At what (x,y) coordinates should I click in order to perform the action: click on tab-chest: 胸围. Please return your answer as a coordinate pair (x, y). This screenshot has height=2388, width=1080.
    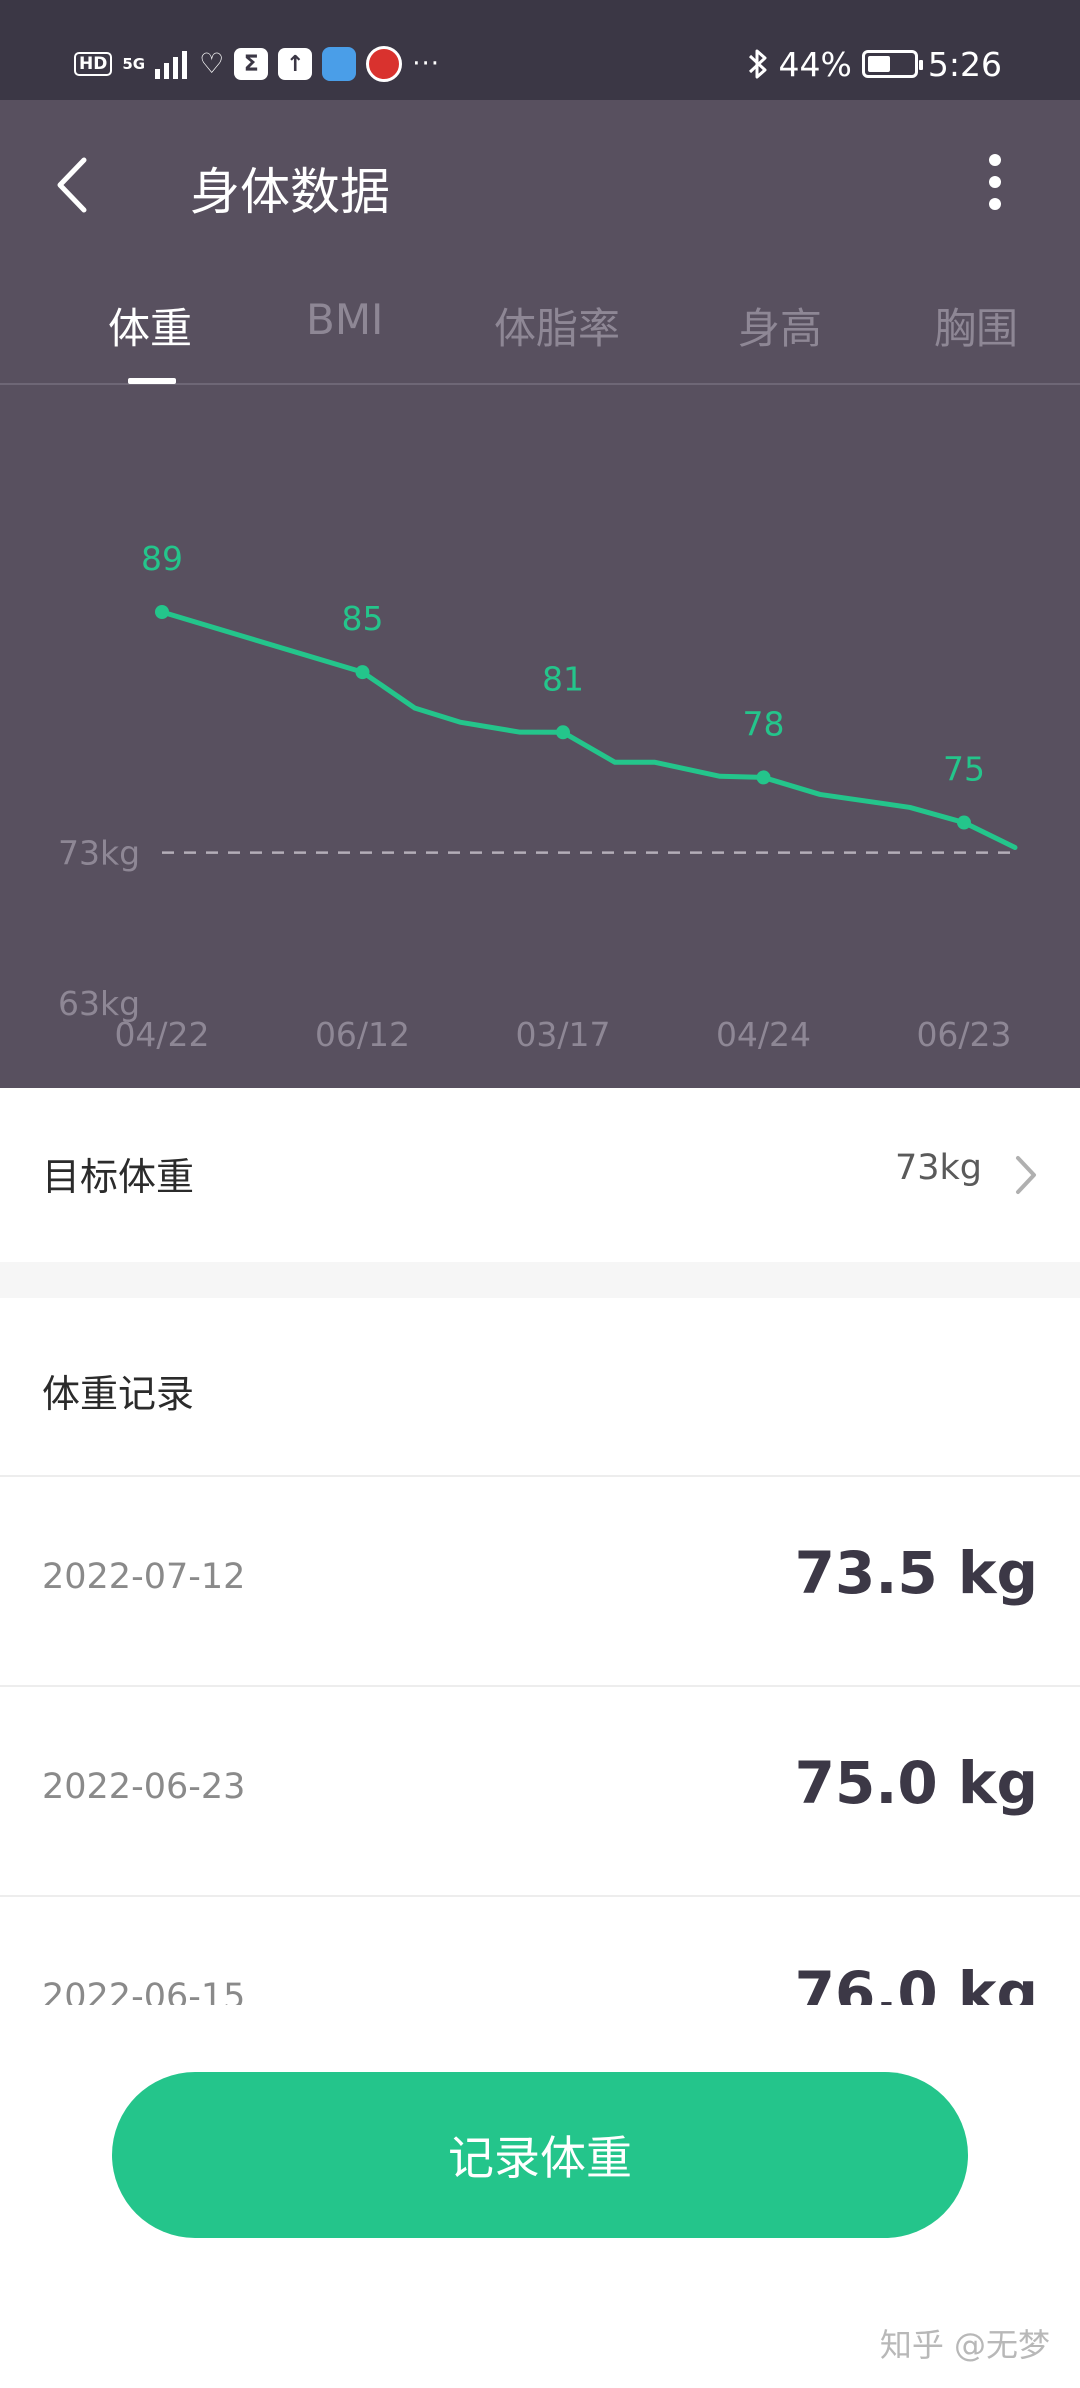
    Looking at the image, I should click on (976, 325).